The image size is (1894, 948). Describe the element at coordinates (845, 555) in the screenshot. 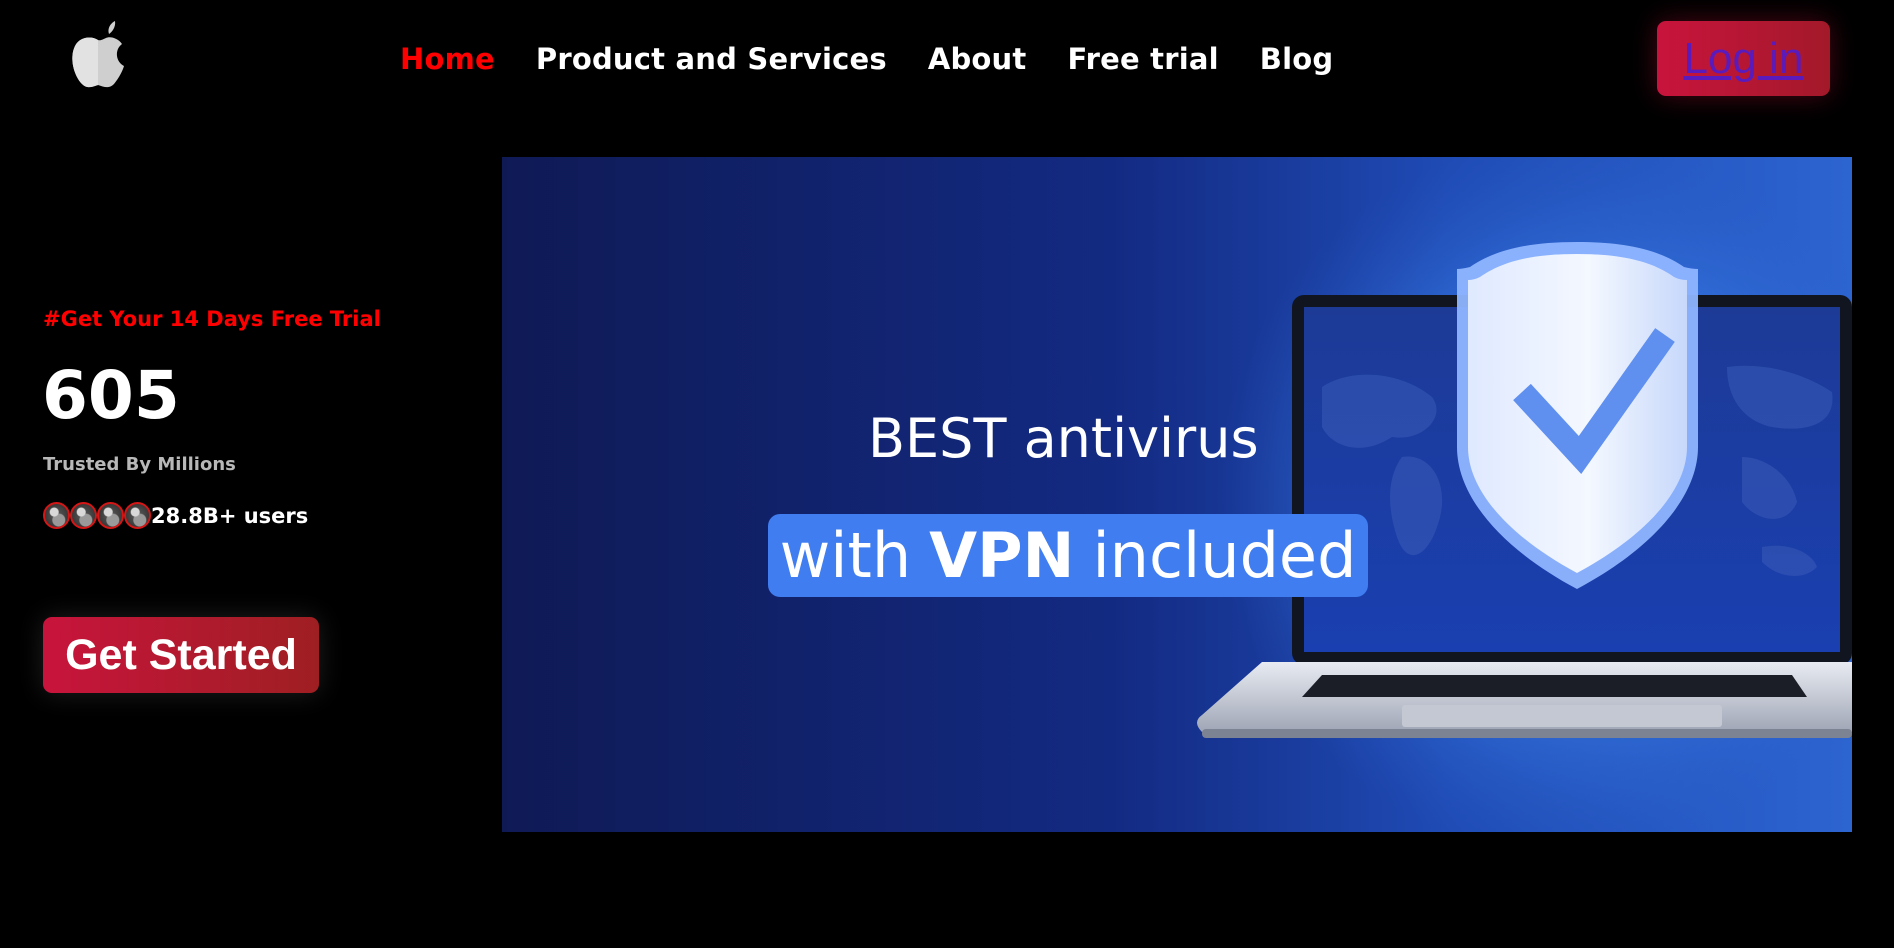

I see `banner-line2-pre: with` at that location.